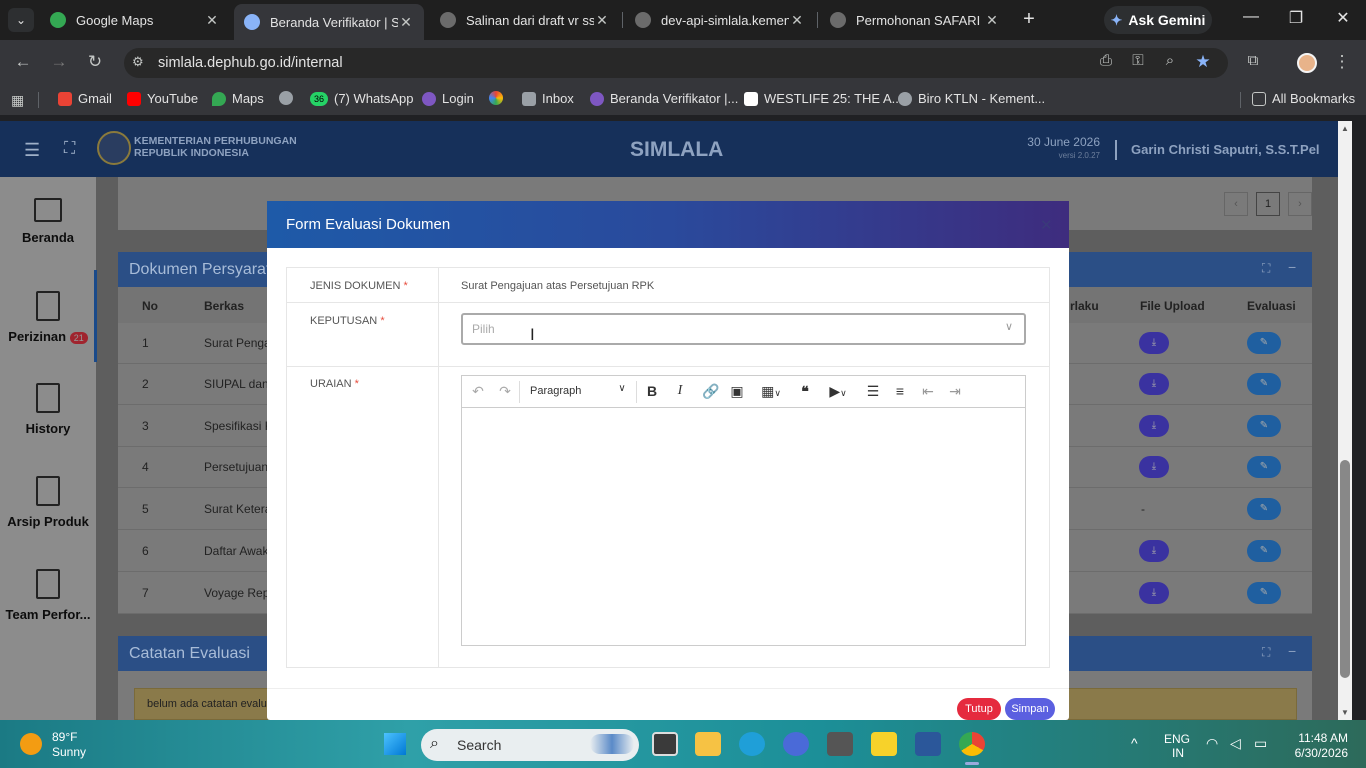 Image resolution: width=1366 pixels, height=768 pixels. What do you see at coordinates (1319, 738) in the screenshot?
I see `clock-time: 11:48 AM` at bounding box center [1319, 738].